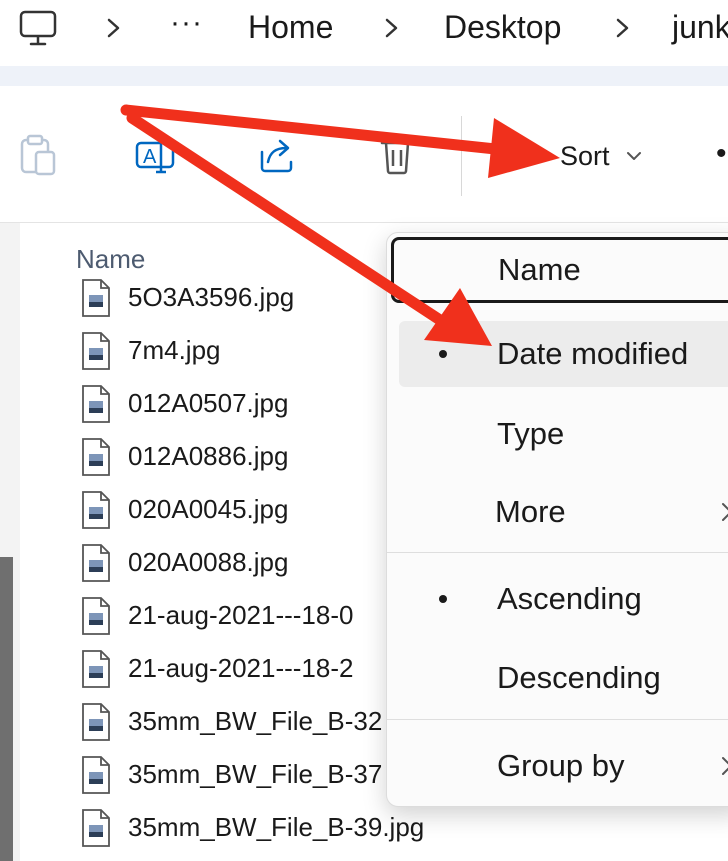 Image resolution: width=728 pixels, height=861 pixels. What do you see at coordinates (531, 433) in the screenshot?
I see `menu-item-label: Type` at bounding box center [531, 433].